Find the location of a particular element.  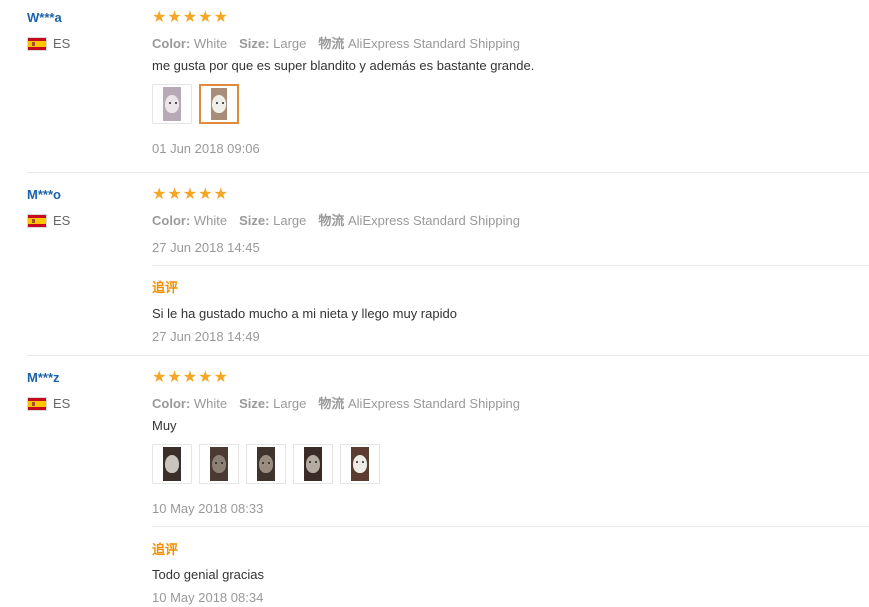

followup-text: Todo genial gracias is located at coordinates (208, 574).